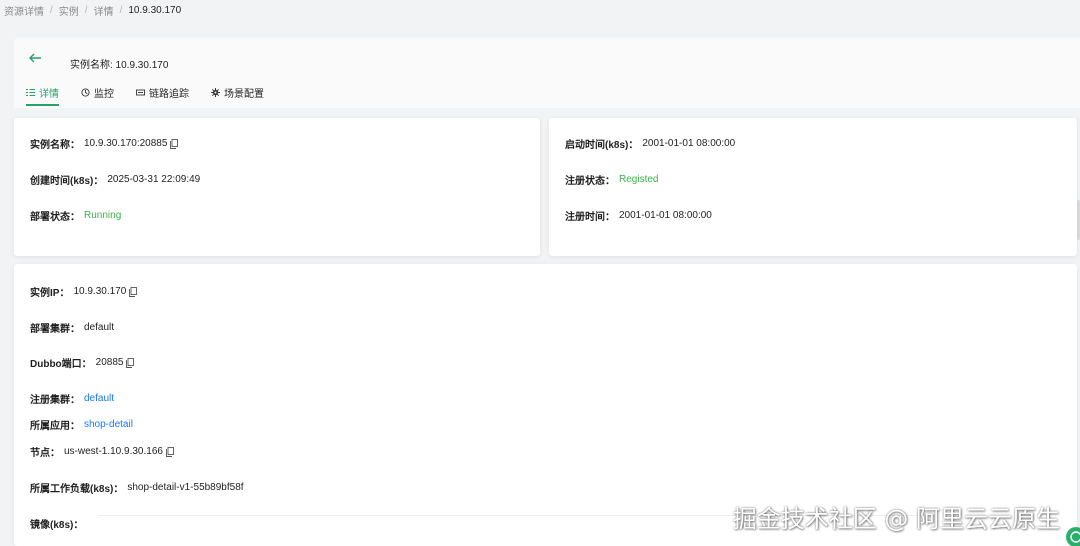  Describe the element at coordinates (590, 181) in the screenshot. I see `register-status-label: 注册状态：` at that location.